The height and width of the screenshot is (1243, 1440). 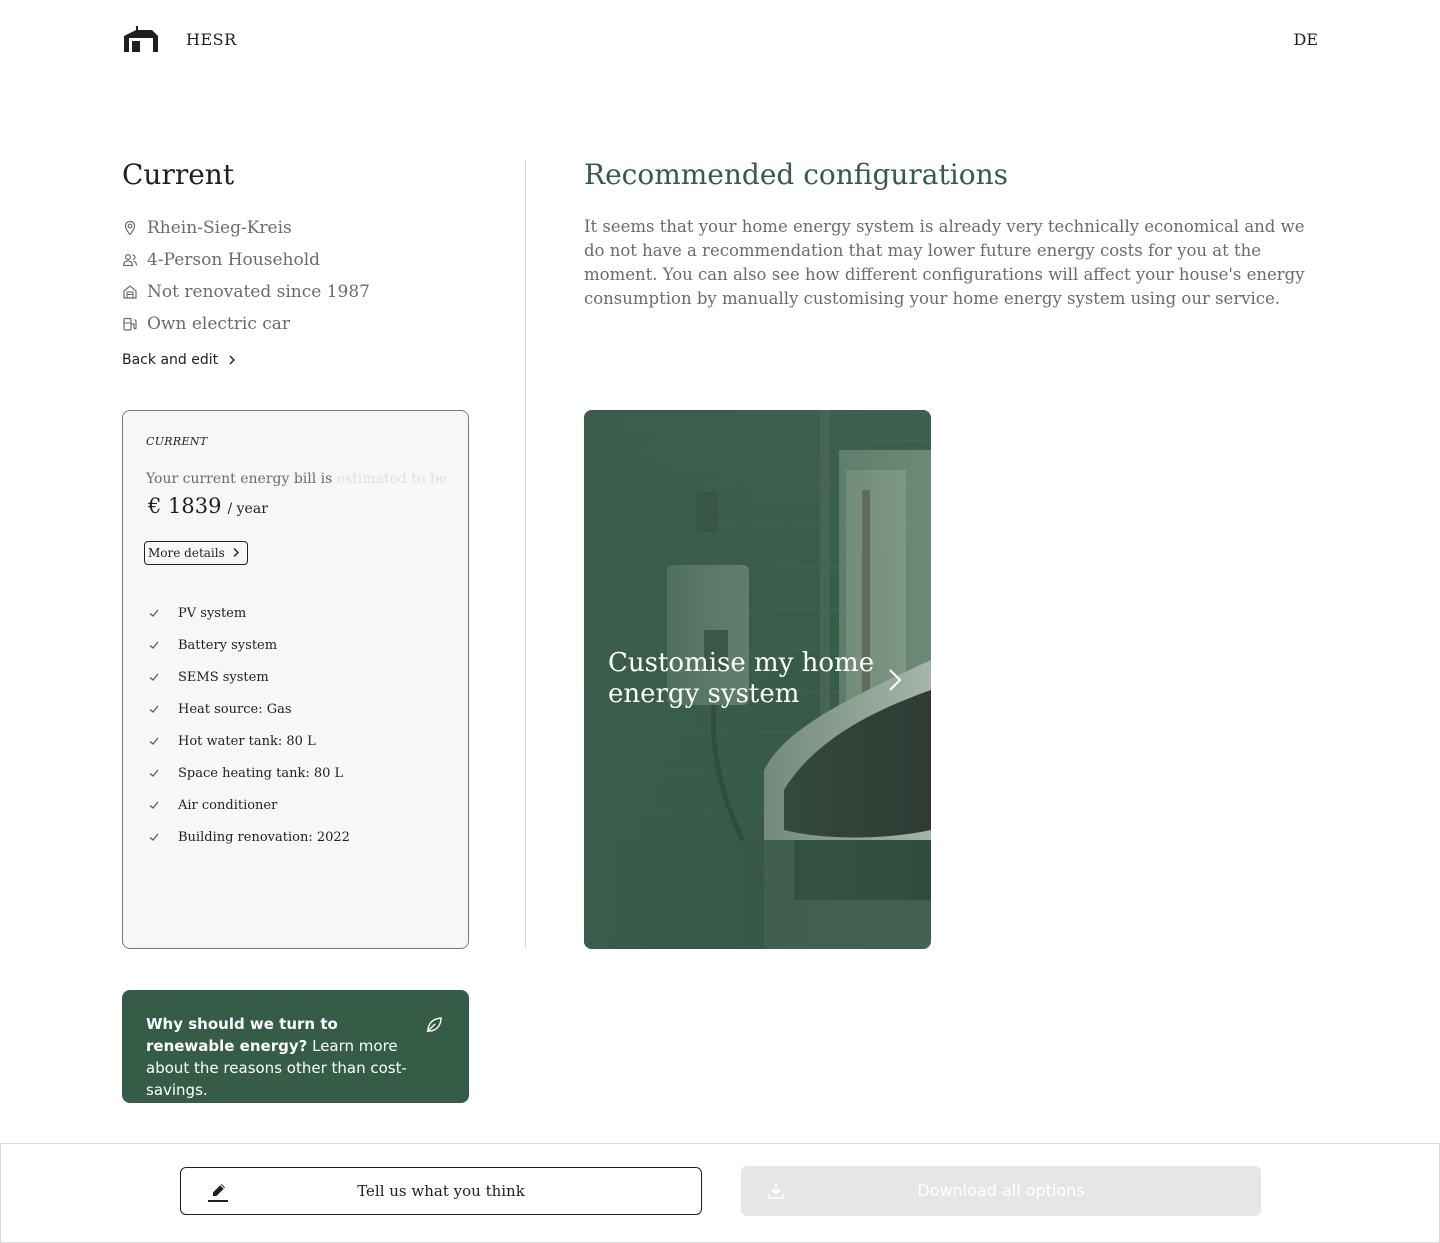 I want to click on bill-unit: / year, so click(x=247, y=509).